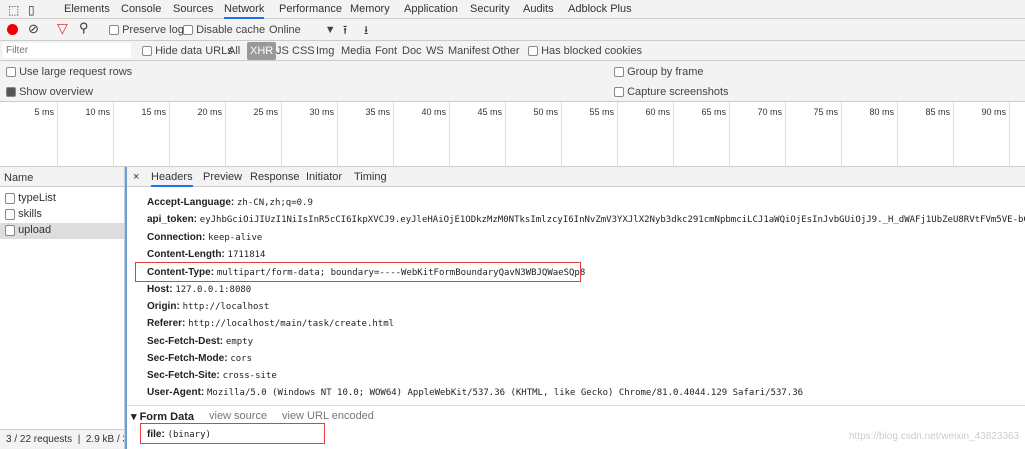 Image resolution: width=1025 pixels, height=449 pixels. What do you see at coordinates (538, 9) in the screenshot?
I see `tab-audits: Audits` at bounding box center [538, 9].